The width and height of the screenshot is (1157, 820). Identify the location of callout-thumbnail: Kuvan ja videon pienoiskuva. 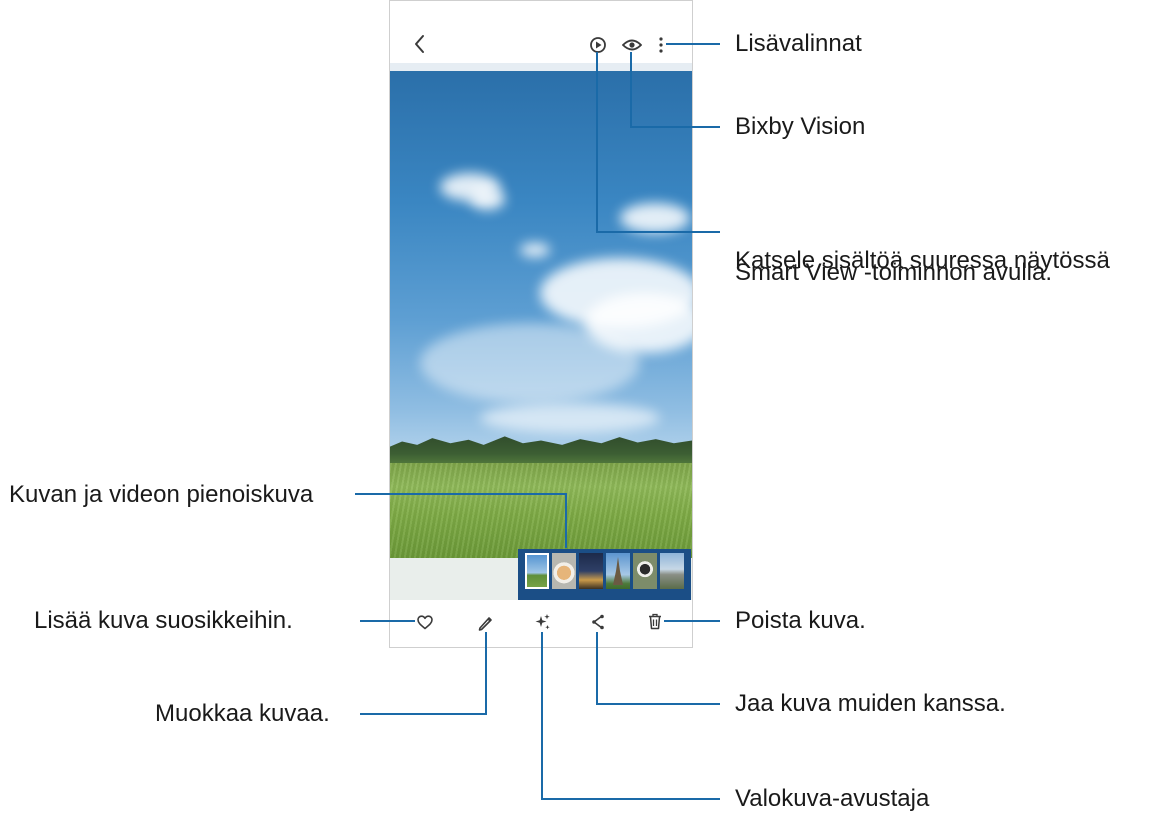
(161, 494).